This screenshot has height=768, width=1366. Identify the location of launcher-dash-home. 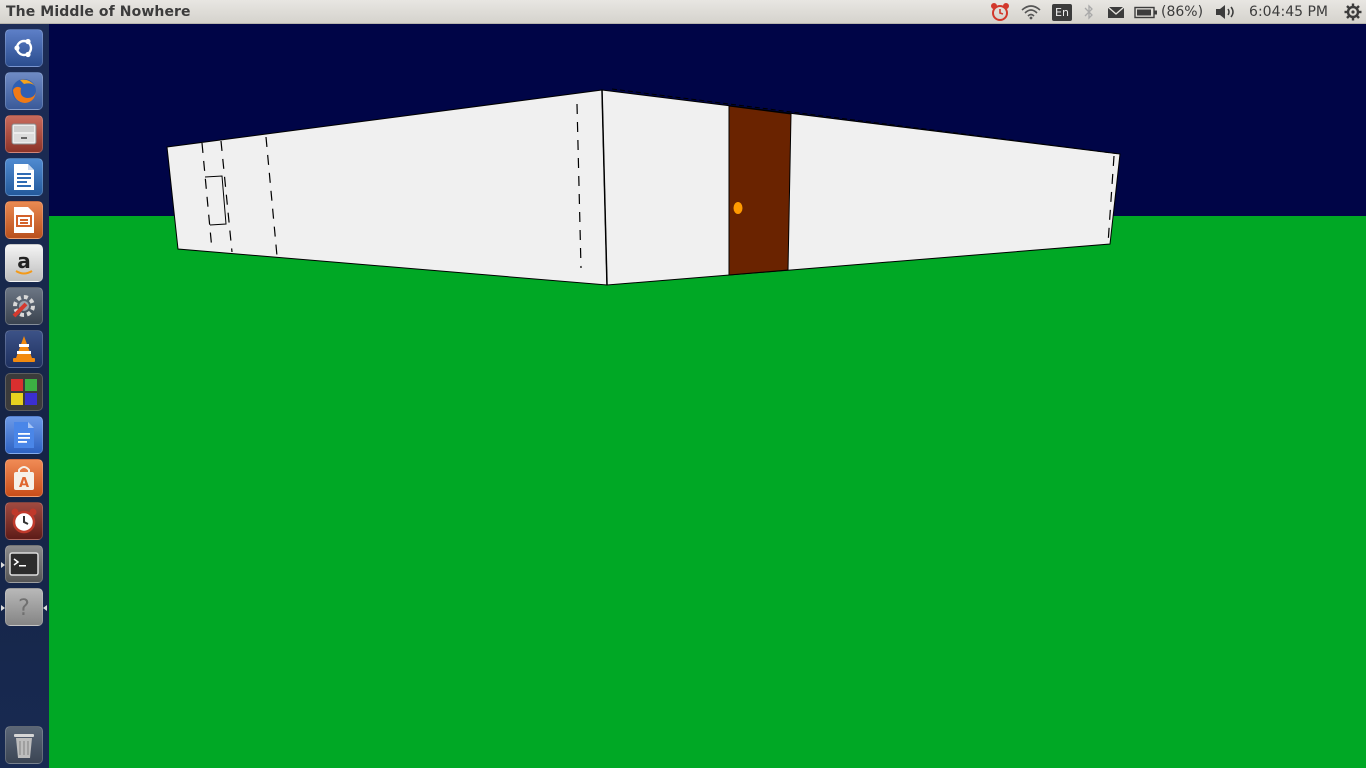
(24, 48).